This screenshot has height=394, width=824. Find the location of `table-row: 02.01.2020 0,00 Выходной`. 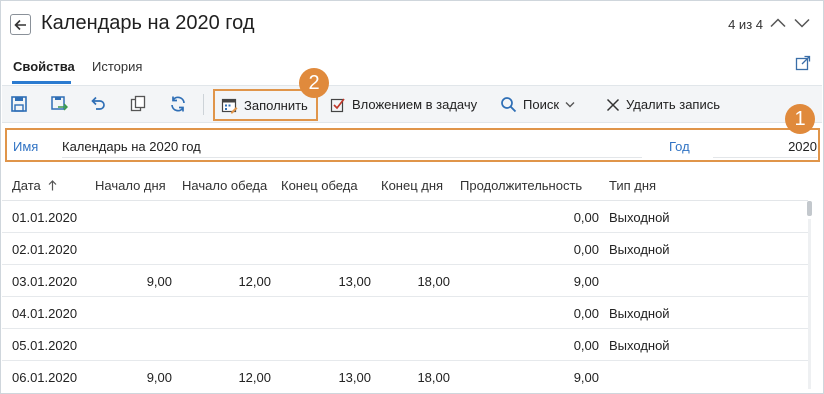

table-row: 02.01.2020 0,00 Выходной is located at coordinates (405, 249).